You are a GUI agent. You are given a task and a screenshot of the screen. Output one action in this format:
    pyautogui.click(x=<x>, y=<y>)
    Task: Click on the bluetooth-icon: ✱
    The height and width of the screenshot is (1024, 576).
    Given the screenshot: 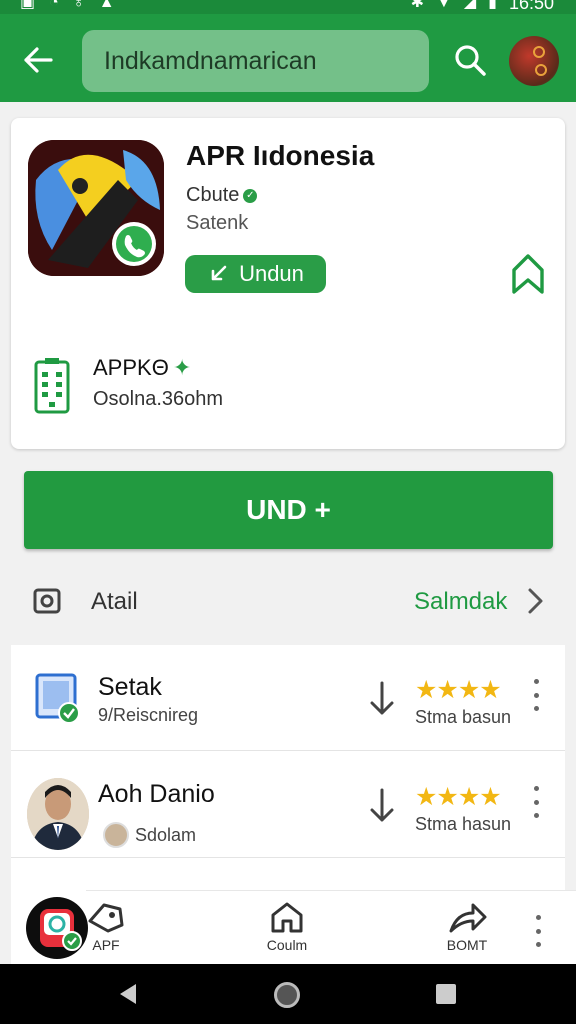 What is the action you would take?
    pyautogui.click(x=417, y=5)
    